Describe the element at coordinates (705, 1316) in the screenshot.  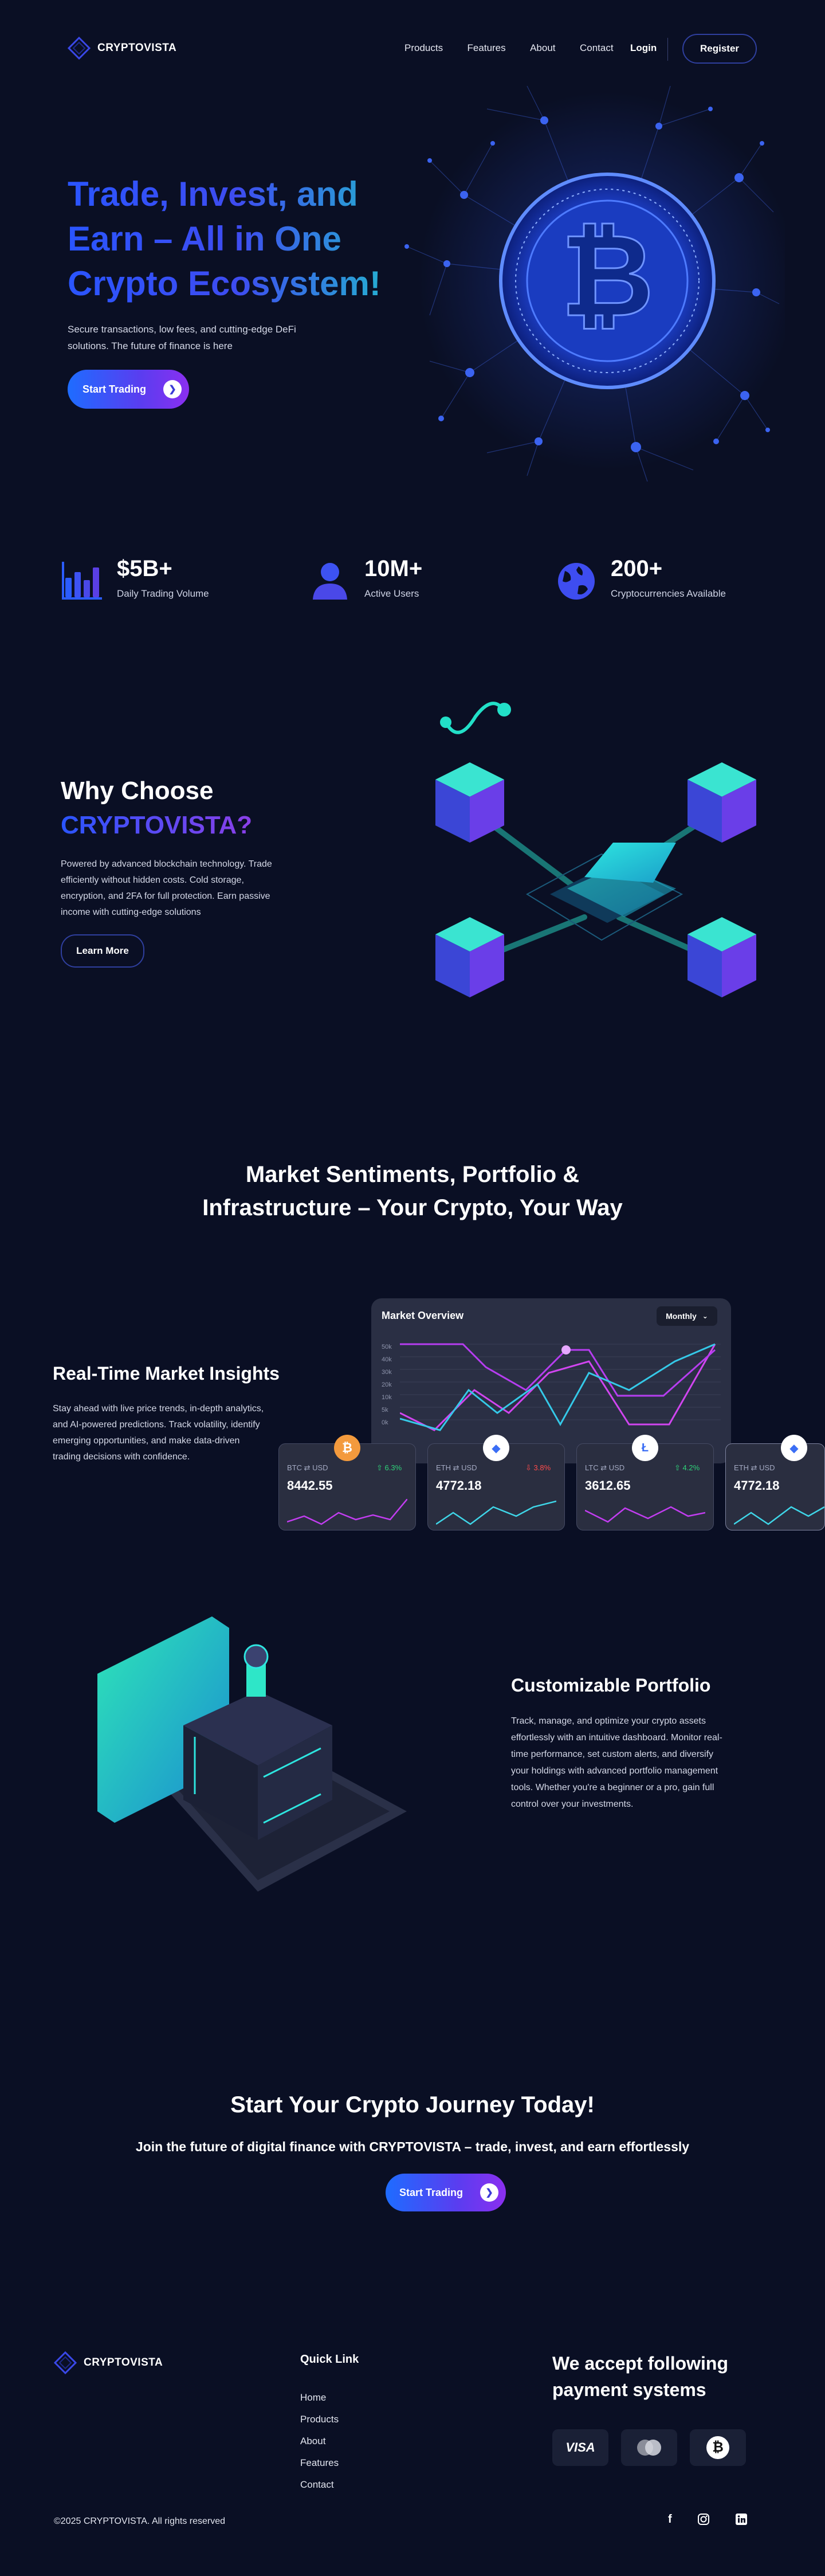
I see `chevron-down-icon: ⌄` at that location.